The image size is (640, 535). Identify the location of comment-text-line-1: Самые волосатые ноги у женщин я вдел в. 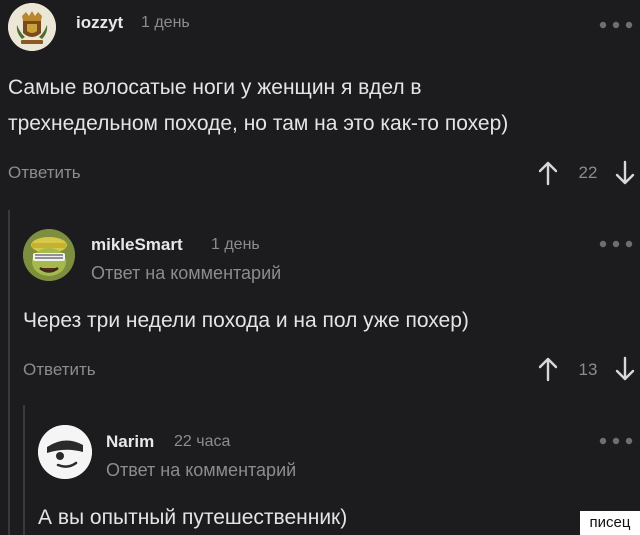
(215, 87).